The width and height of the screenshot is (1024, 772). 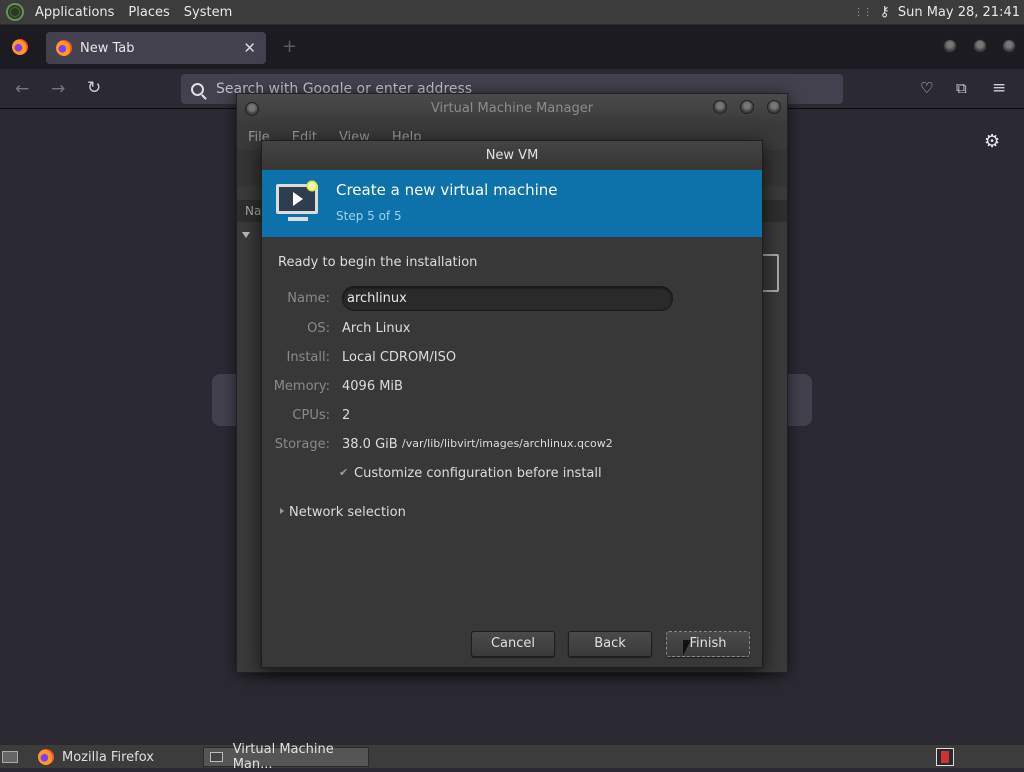 What do you see at coordinates (318, 328) in the screenshot?
I see `os-label: OS:` at bounding box center [318, 328].